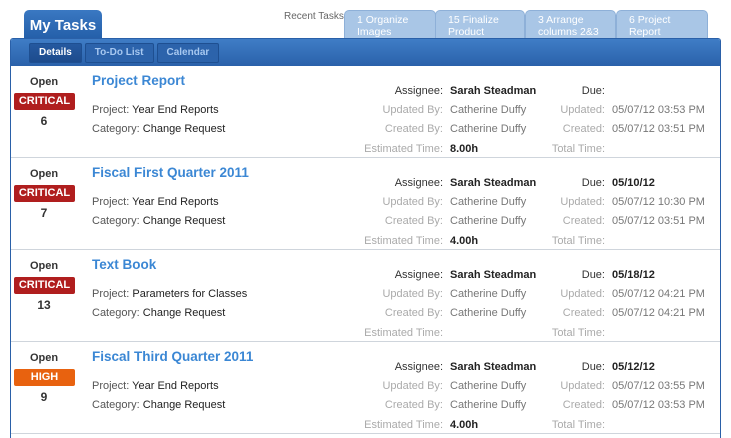 This screenshot has height=438, width=731. Describe the element at coordinates (44, 397) in the screenshot. I see `task-number: 9` at that location.